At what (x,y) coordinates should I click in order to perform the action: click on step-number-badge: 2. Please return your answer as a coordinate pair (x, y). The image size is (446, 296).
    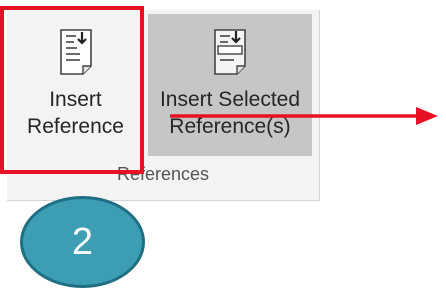
    Looking at the image, I should click on (82, 242).